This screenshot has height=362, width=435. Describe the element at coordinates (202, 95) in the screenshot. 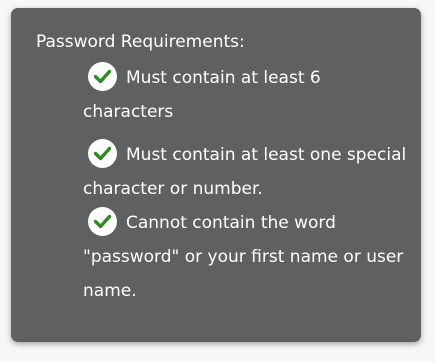

I see `requirement-text: Must contain at least 6 characters` at that location.